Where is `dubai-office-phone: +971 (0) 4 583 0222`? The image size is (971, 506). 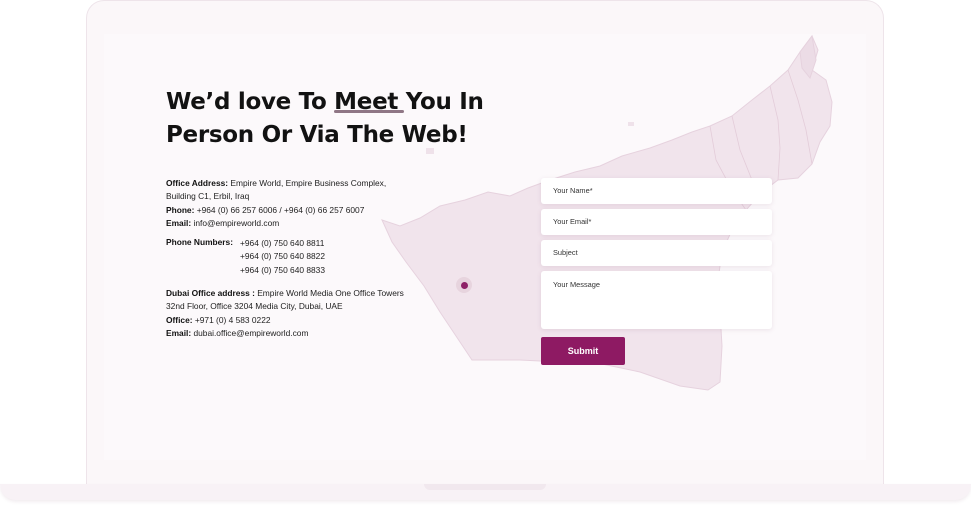
dubai-office-phone: +971 (0) 4 583 0222 is located at coordinates (232, 319).